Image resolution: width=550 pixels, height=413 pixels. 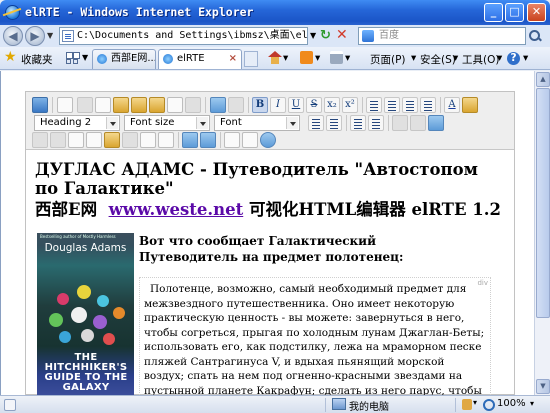 I want to click on redo-icon, so click(x=236, y=105).